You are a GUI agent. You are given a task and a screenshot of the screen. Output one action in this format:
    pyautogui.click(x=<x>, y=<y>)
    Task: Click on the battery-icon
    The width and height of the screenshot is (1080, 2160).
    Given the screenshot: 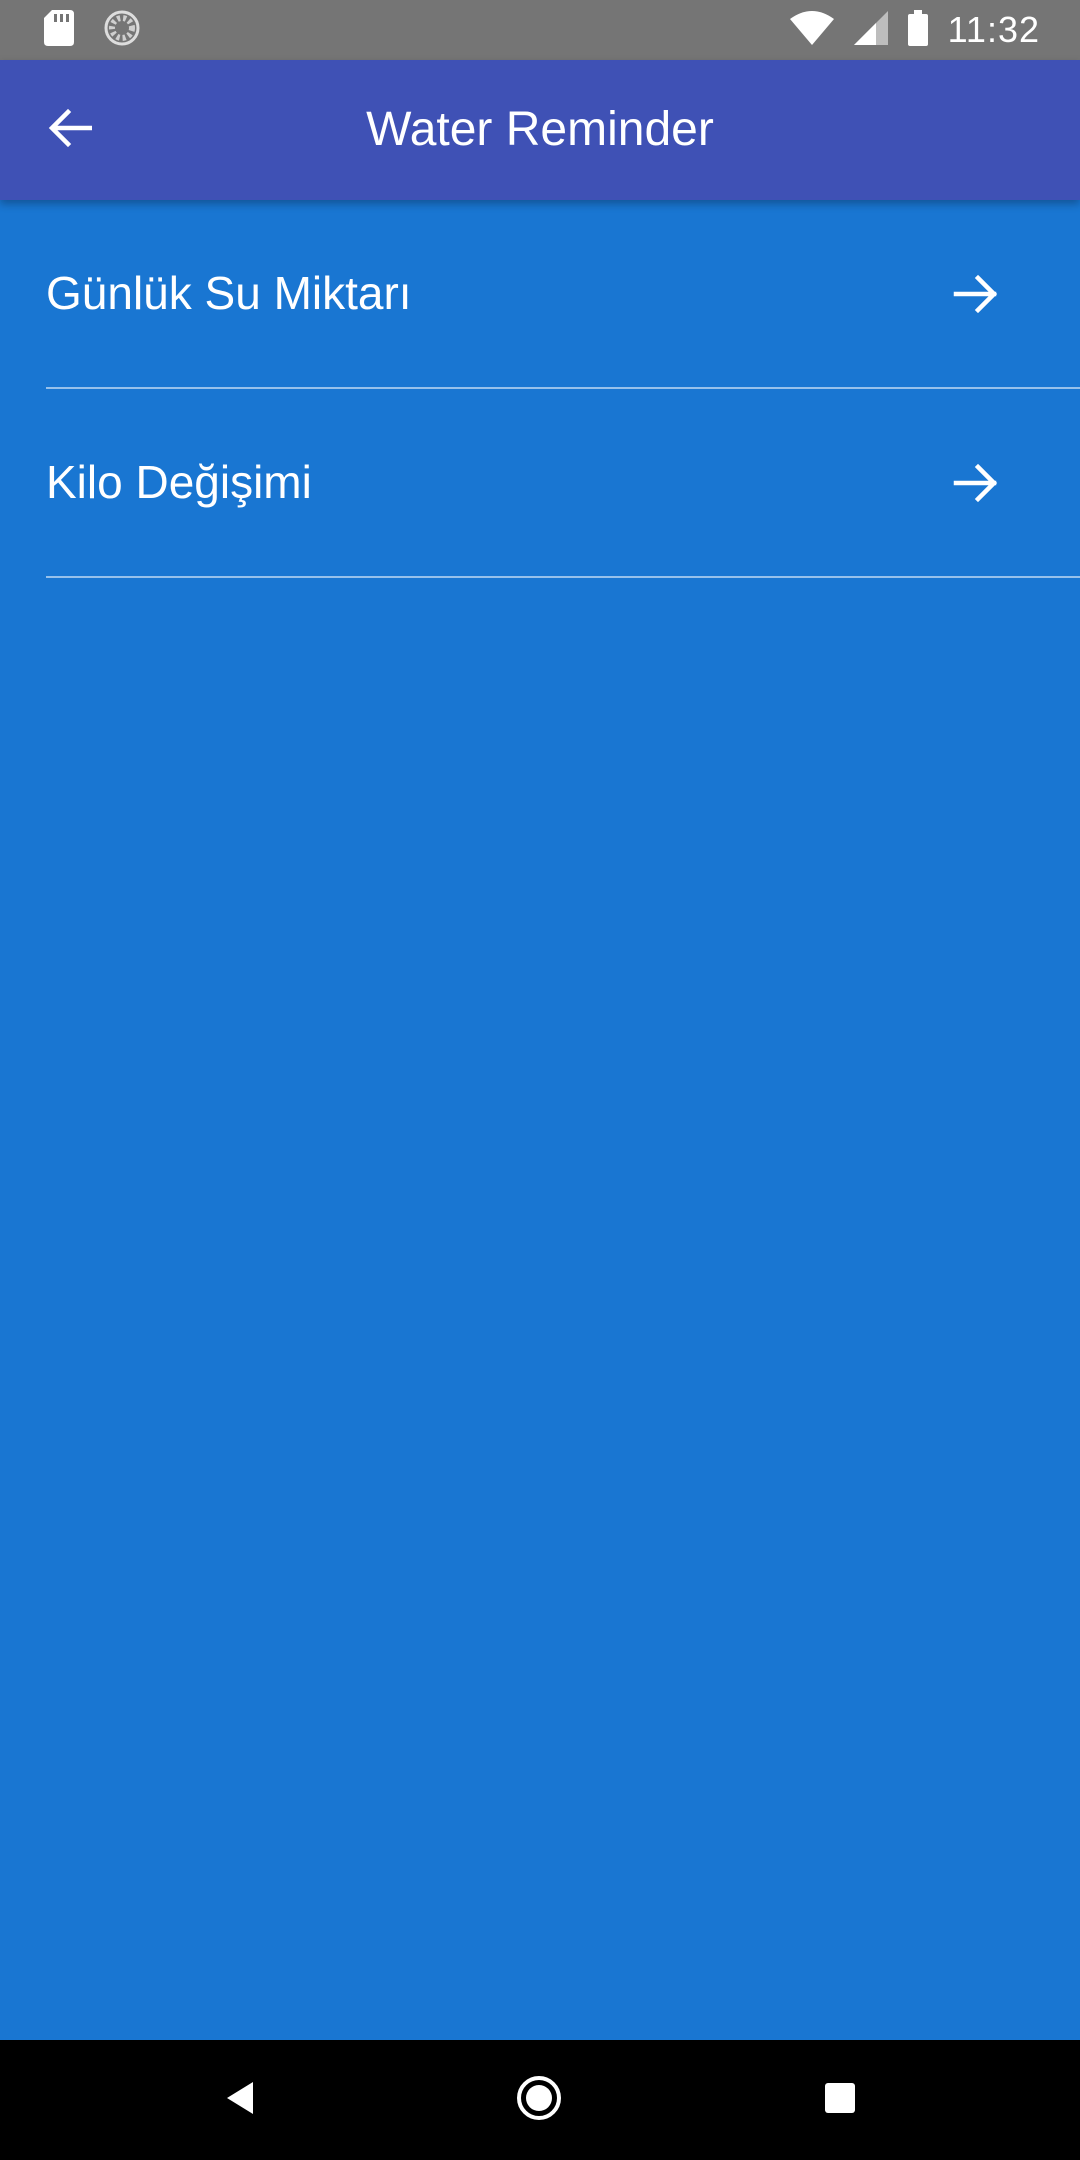 What is the action you would take?
    pyautogui.click(x=917, y=30)
    